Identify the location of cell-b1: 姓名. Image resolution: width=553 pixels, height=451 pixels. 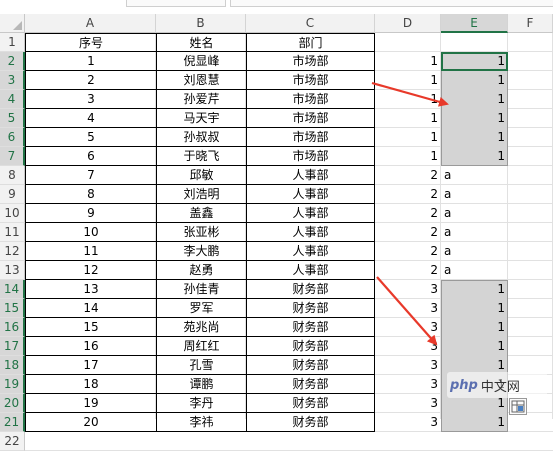
(201, 42).